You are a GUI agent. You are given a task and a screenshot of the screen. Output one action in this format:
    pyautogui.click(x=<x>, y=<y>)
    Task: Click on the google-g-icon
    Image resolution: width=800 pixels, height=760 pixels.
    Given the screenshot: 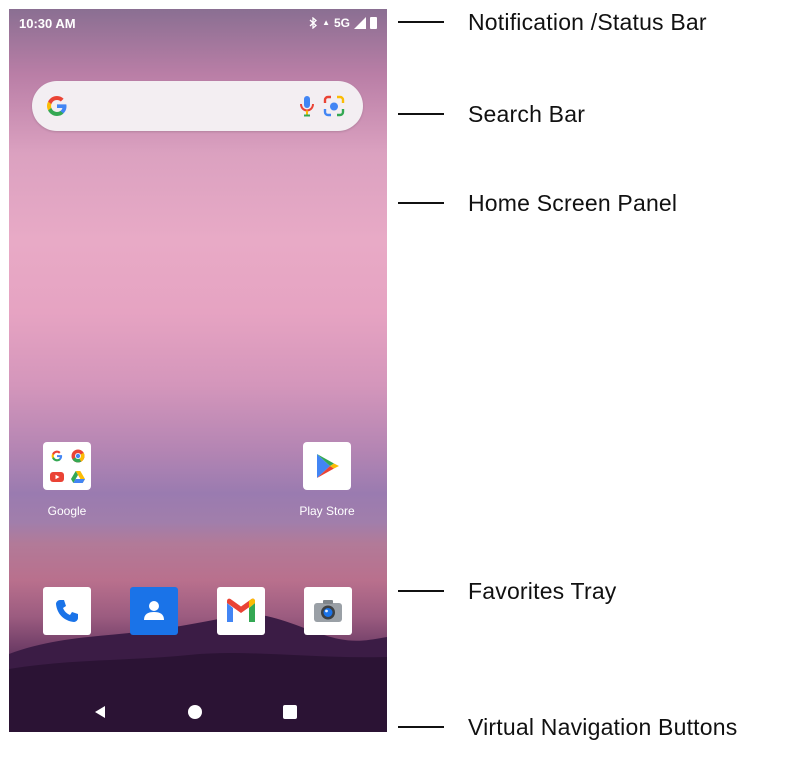 What is the action you would take?
    pyautogui.click(x=57, y=106)
    